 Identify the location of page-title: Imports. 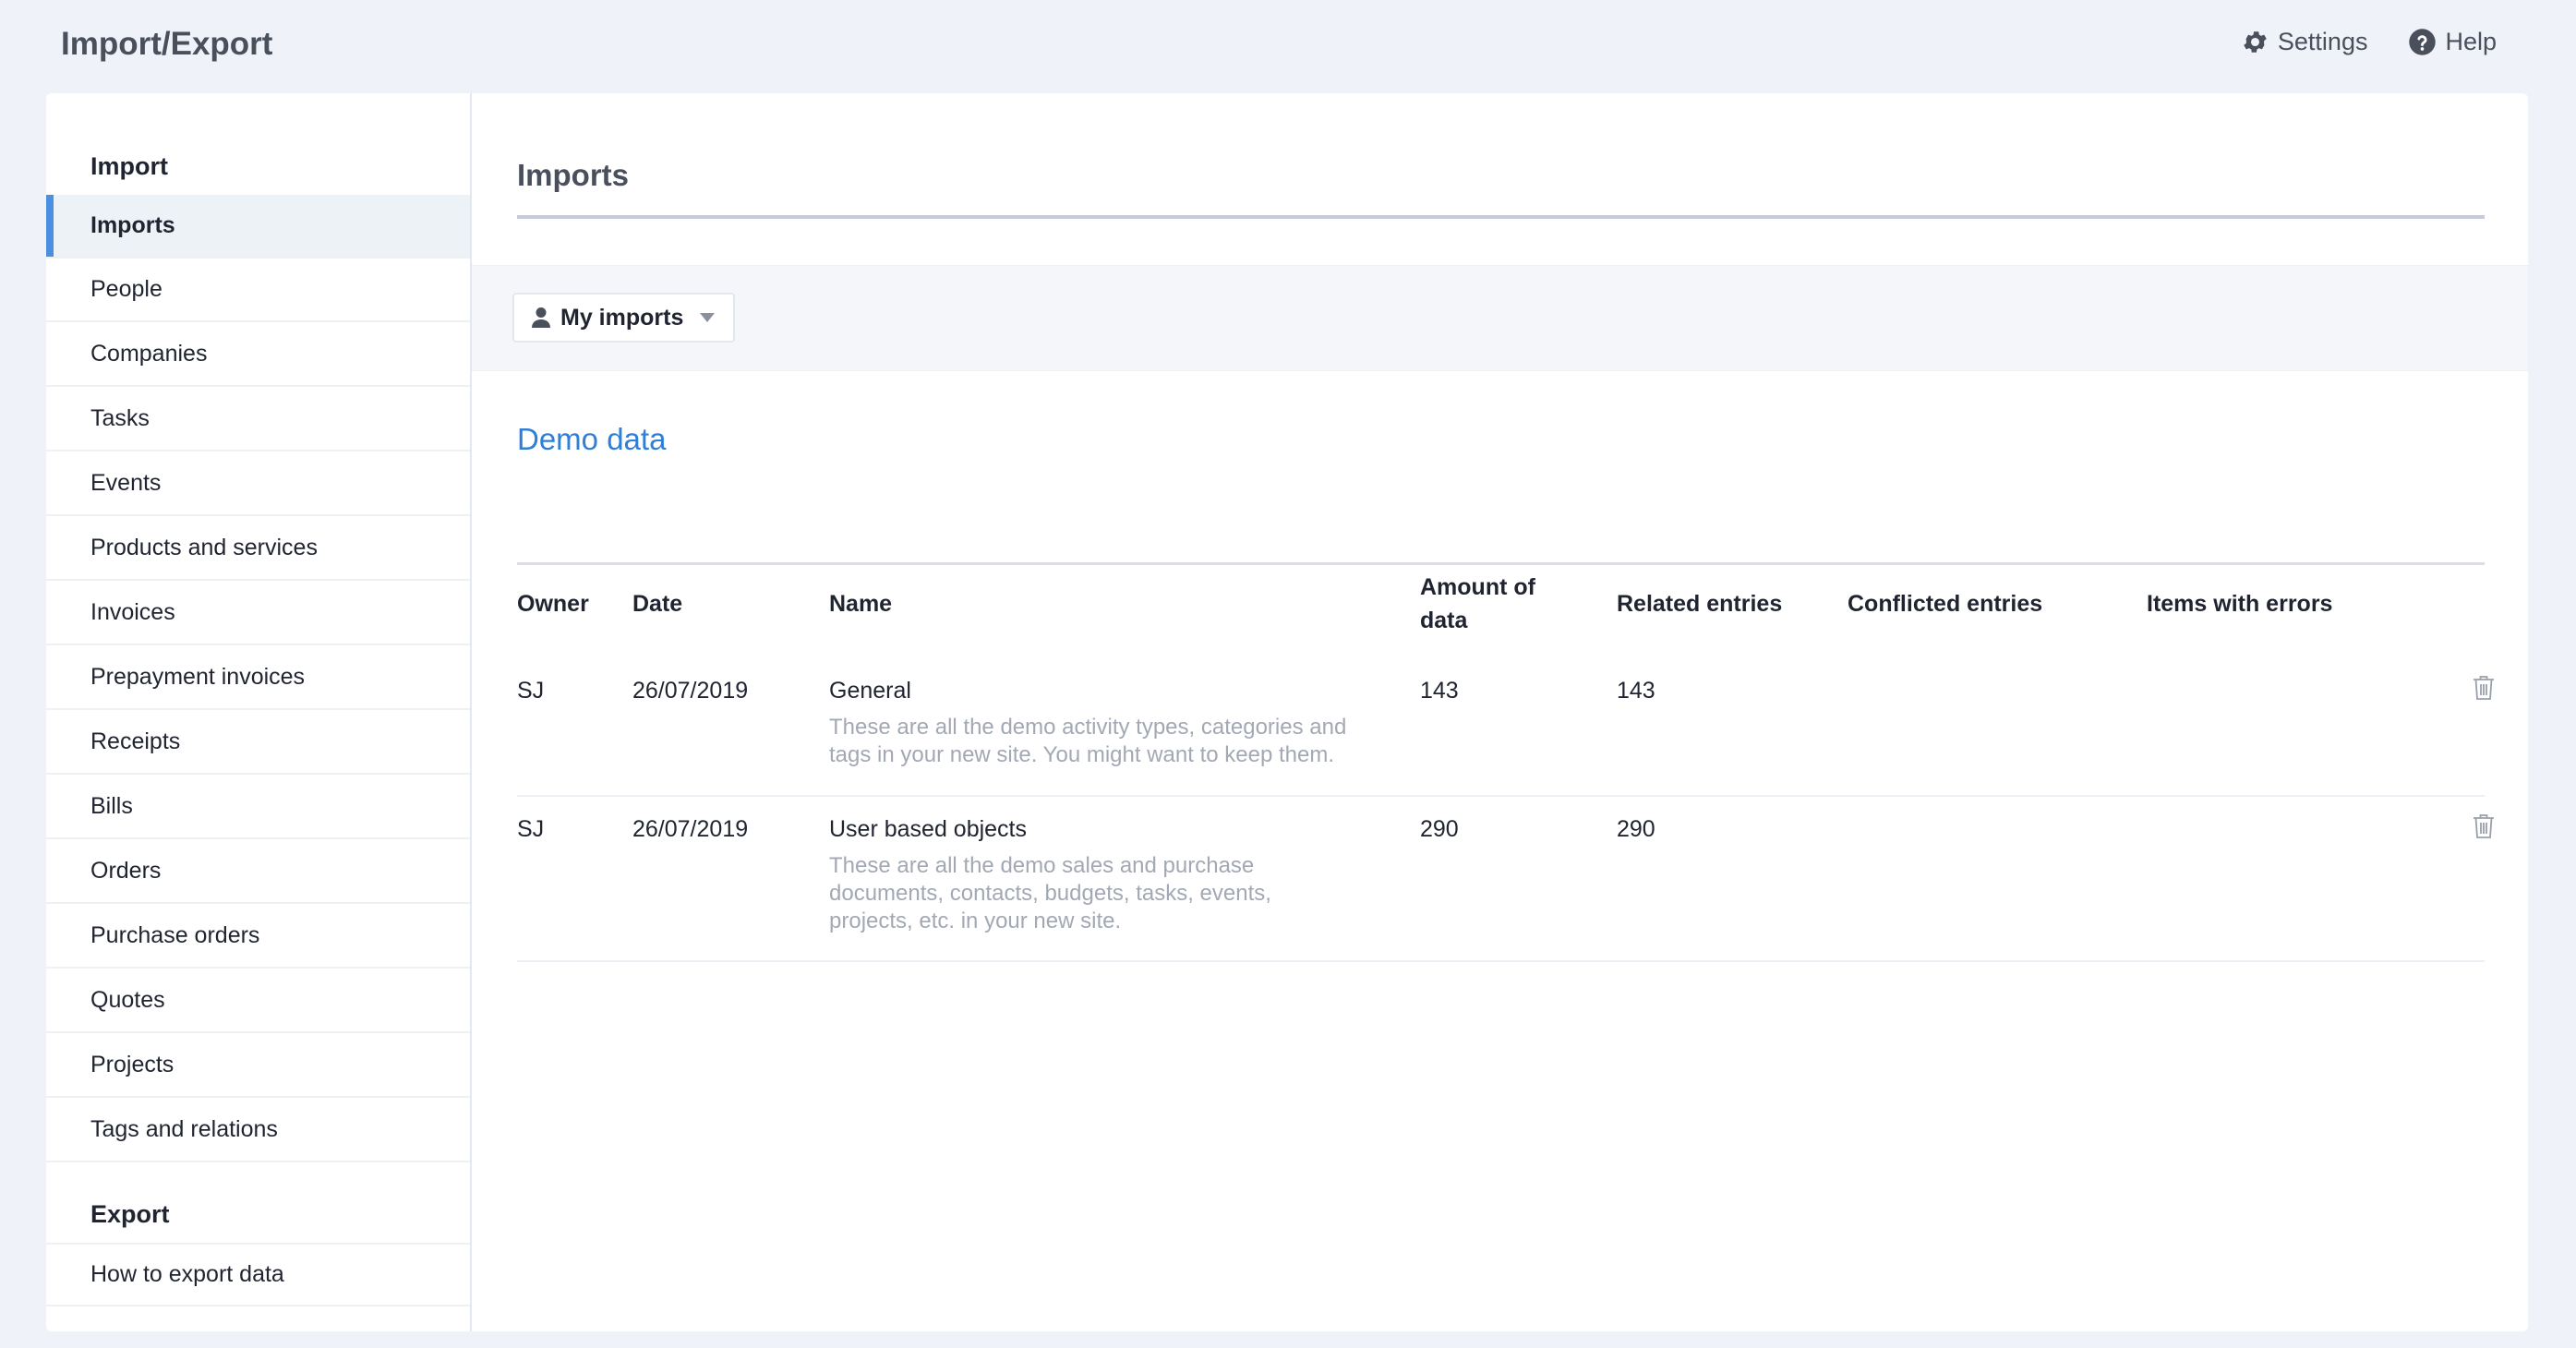
(573, 175).